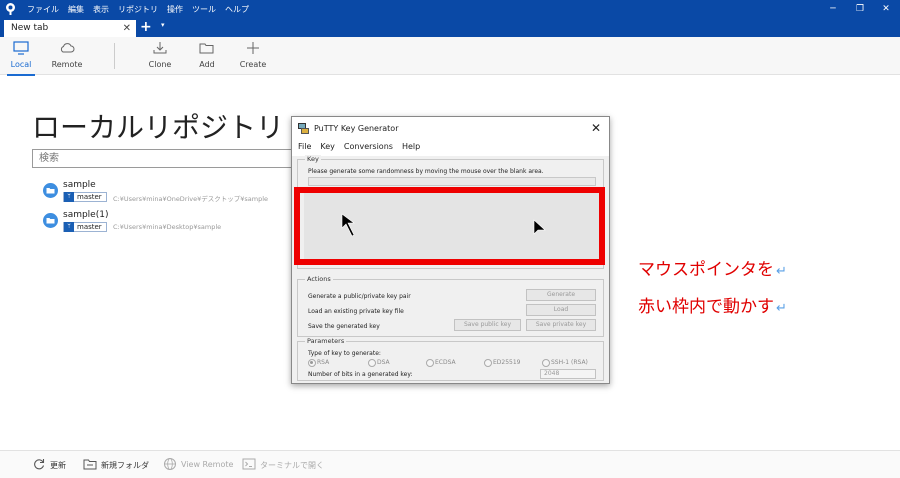 The height and width of the screenshot is (478, 900). What do you see at coordinates (70, 28) in the screenshot?
I see `tab-new-tab: New tab ✕` at bounding box center [70, 28].